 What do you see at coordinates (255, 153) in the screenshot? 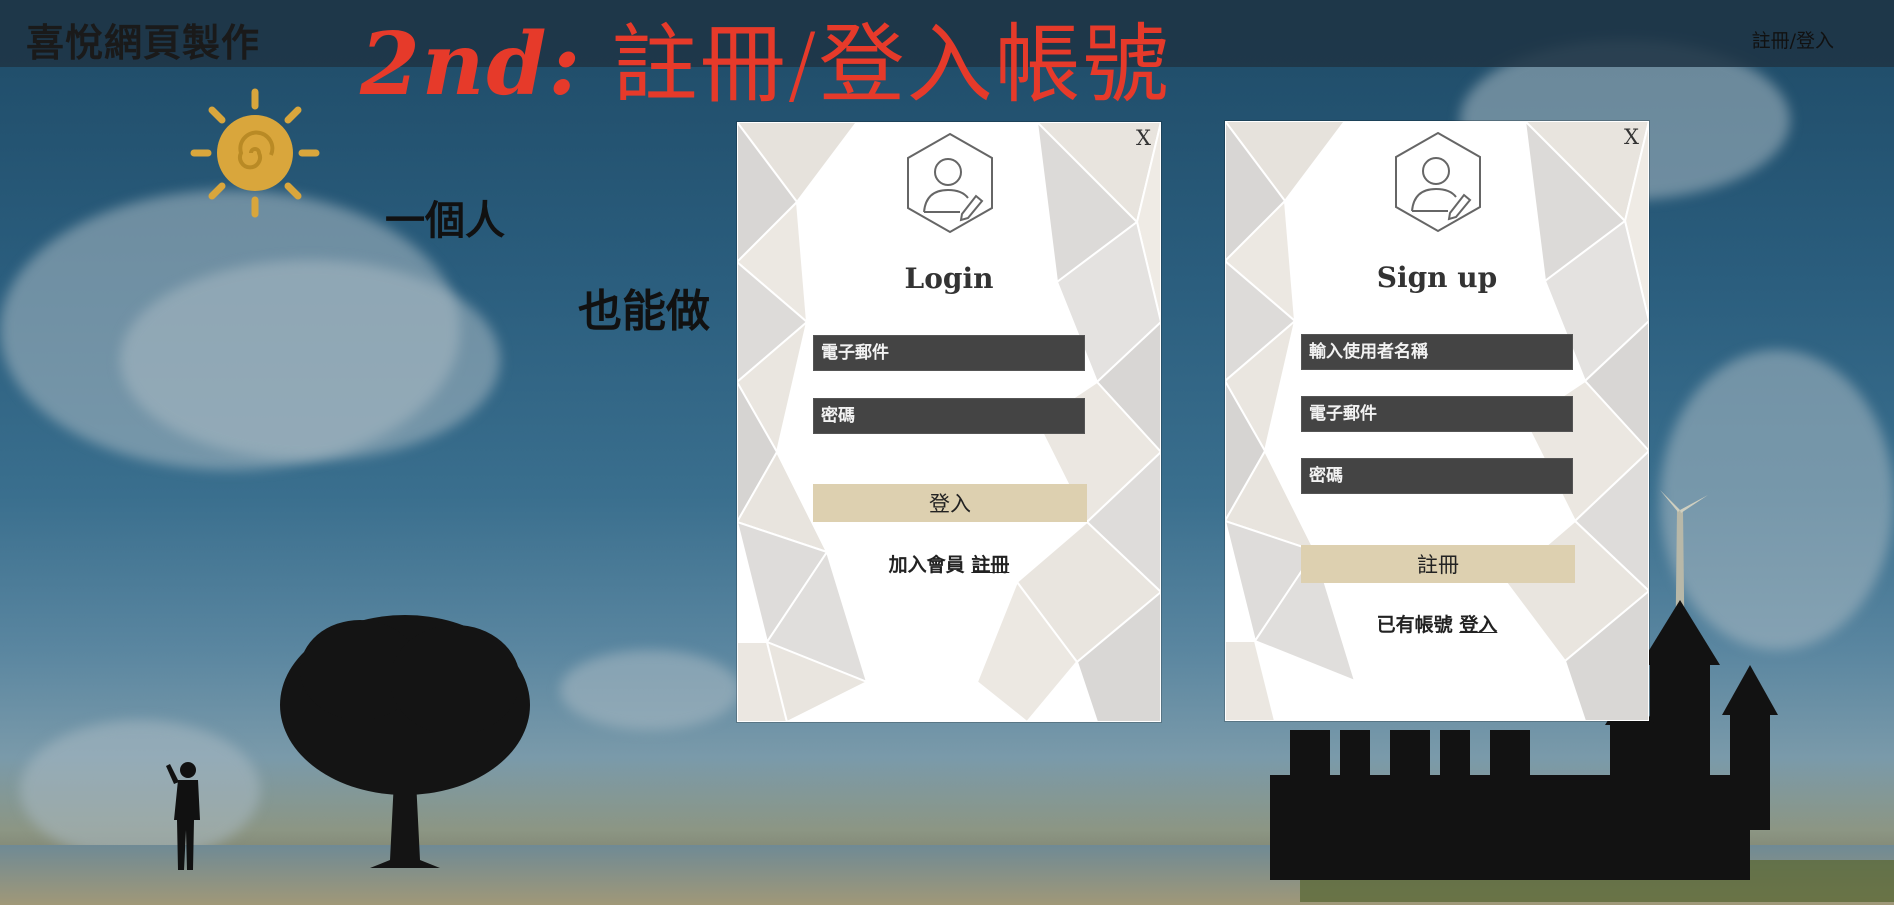
I see `sun-icon` at bounding box center [255, 153].